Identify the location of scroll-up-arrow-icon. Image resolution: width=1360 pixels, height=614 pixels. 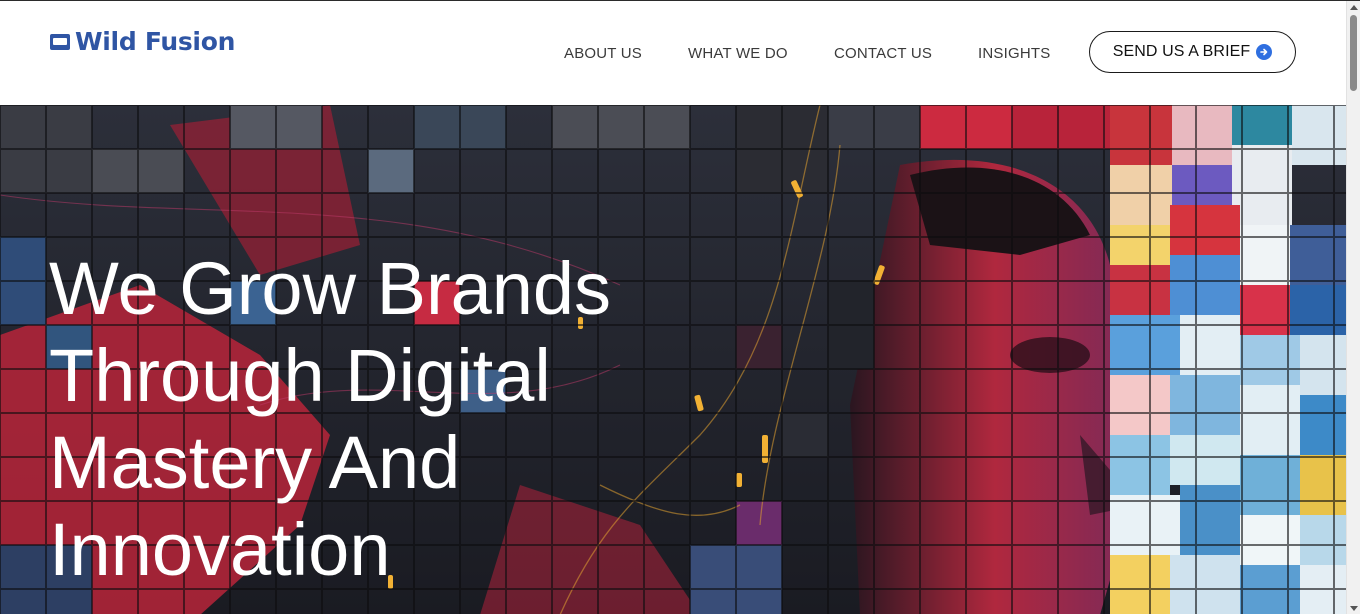
(1354, 7).